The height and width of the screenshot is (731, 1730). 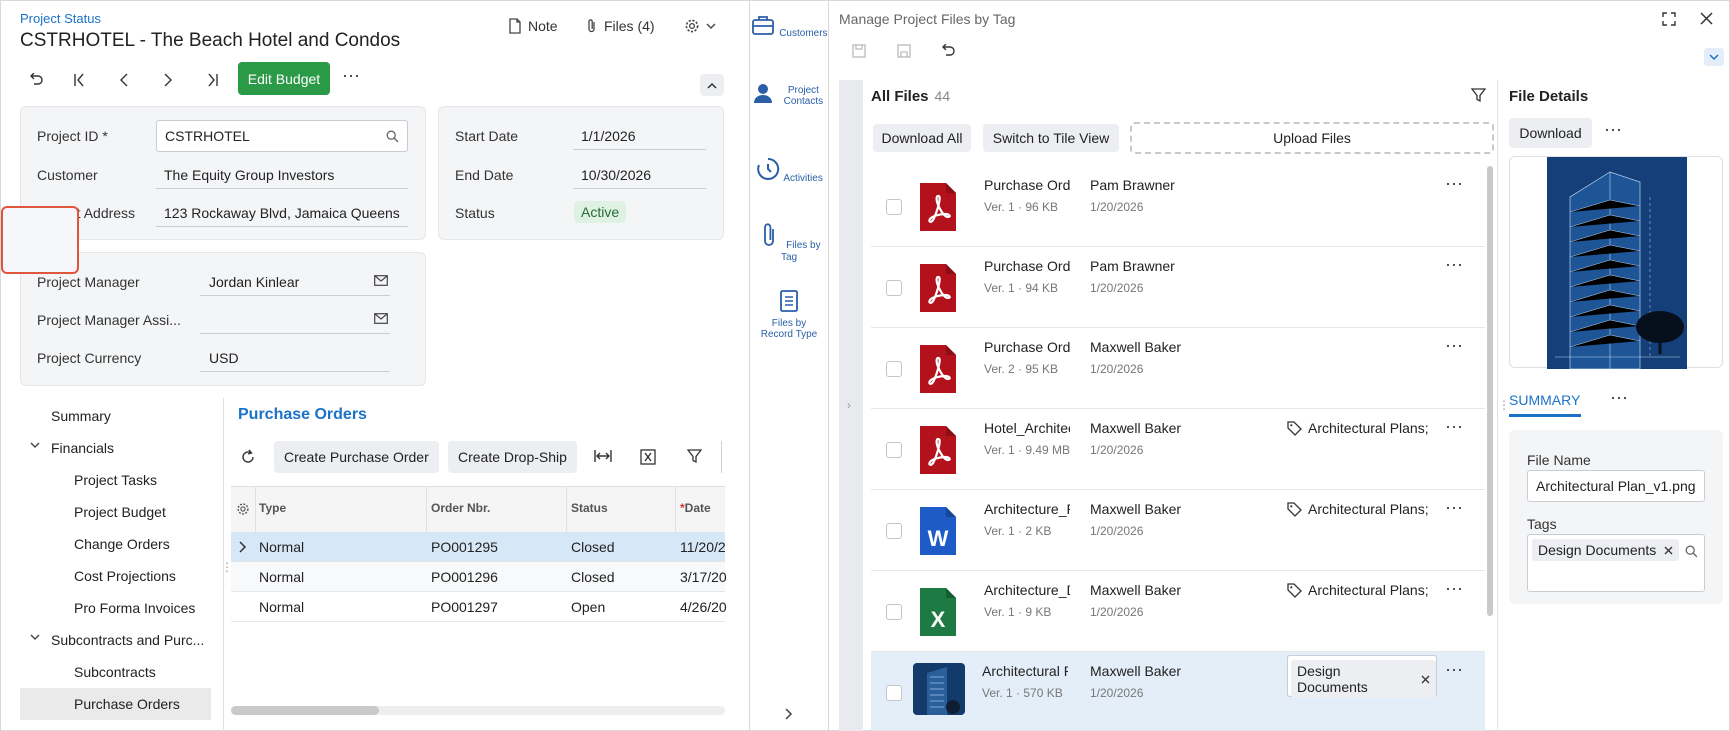 What do you see at coordinates (282, 214) in the screenshot?
I see `project-address-field: 123 Rockaway Blvd, Jamaica Queens` at bounding box center [282, 214].